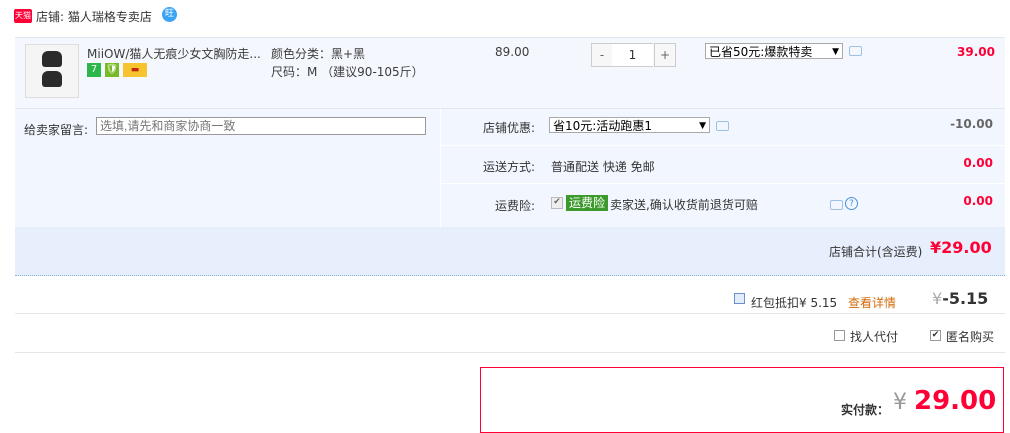 This screenshot has width=1010, height=433. What do you see at coordinates (970, 337) in the screenshot?
I see `anonymous-label: 匿名购买` at bounding box center [970, 337].